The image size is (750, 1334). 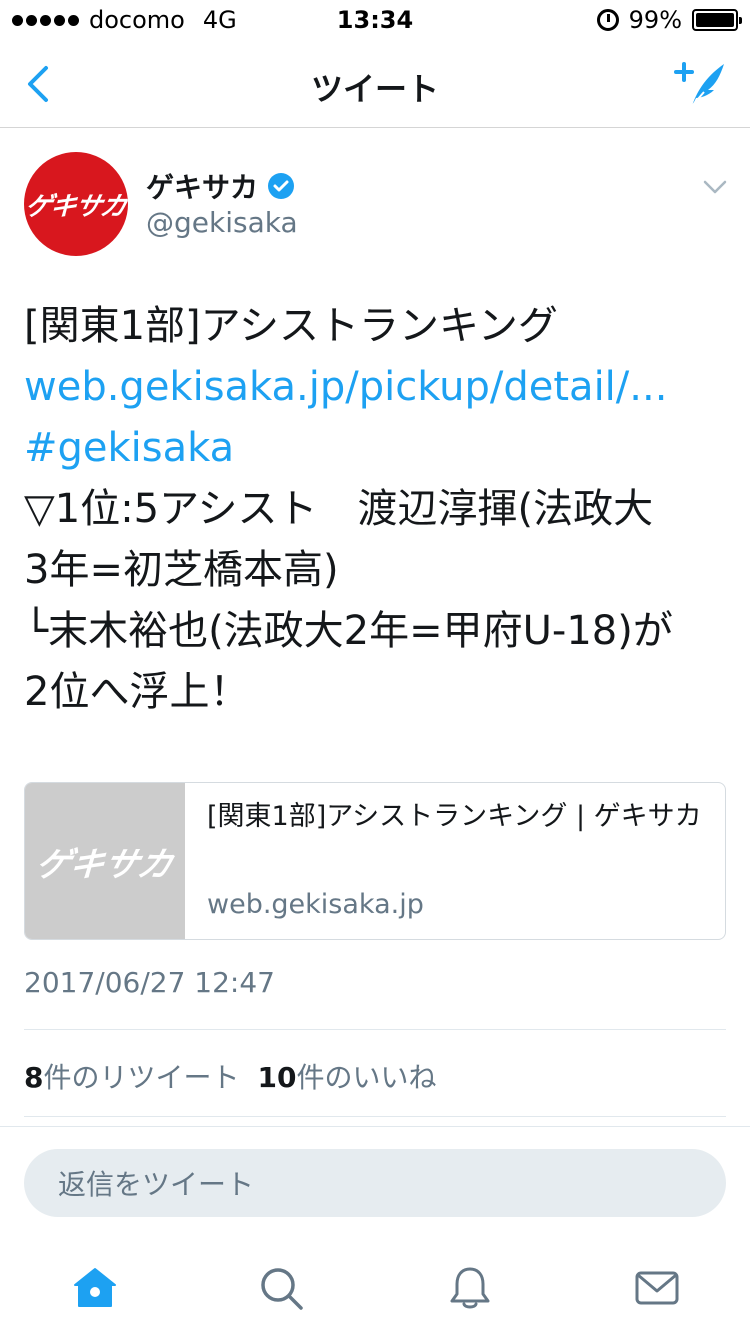 I want to click on tab-home, so click(x=95, y=1288).